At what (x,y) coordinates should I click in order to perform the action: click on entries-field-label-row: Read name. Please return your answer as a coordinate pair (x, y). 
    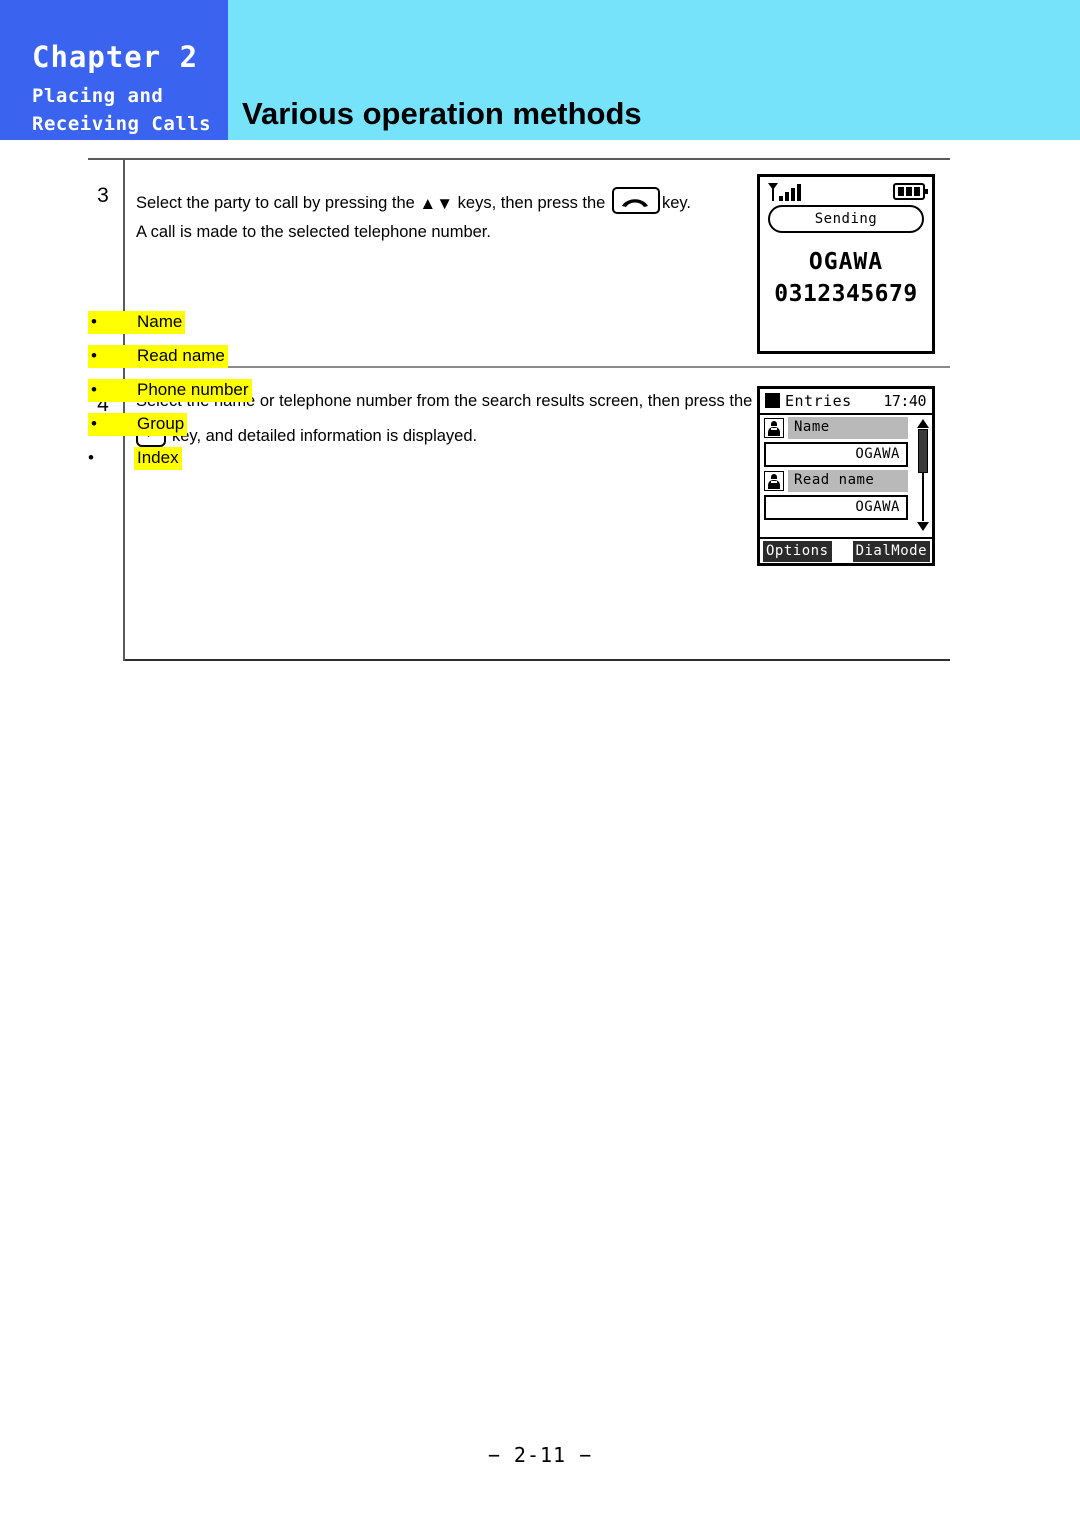
    Looking at the image, I should click on (836, 481).